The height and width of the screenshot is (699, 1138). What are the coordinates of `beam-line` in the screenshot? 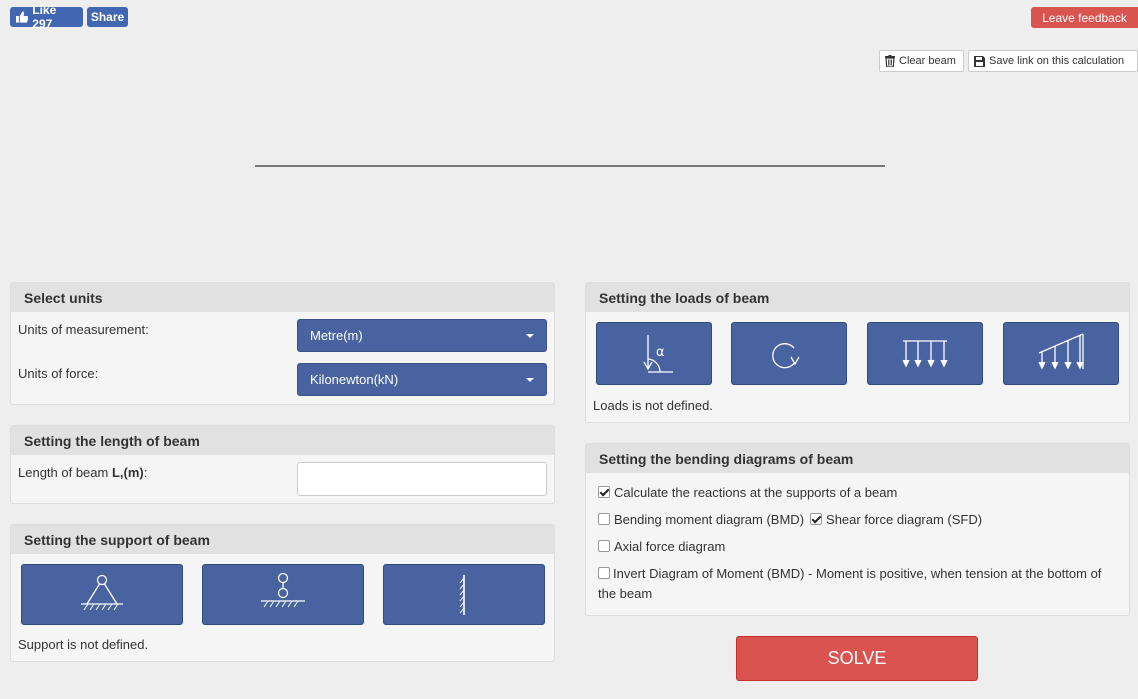 It's located at (570, 166).